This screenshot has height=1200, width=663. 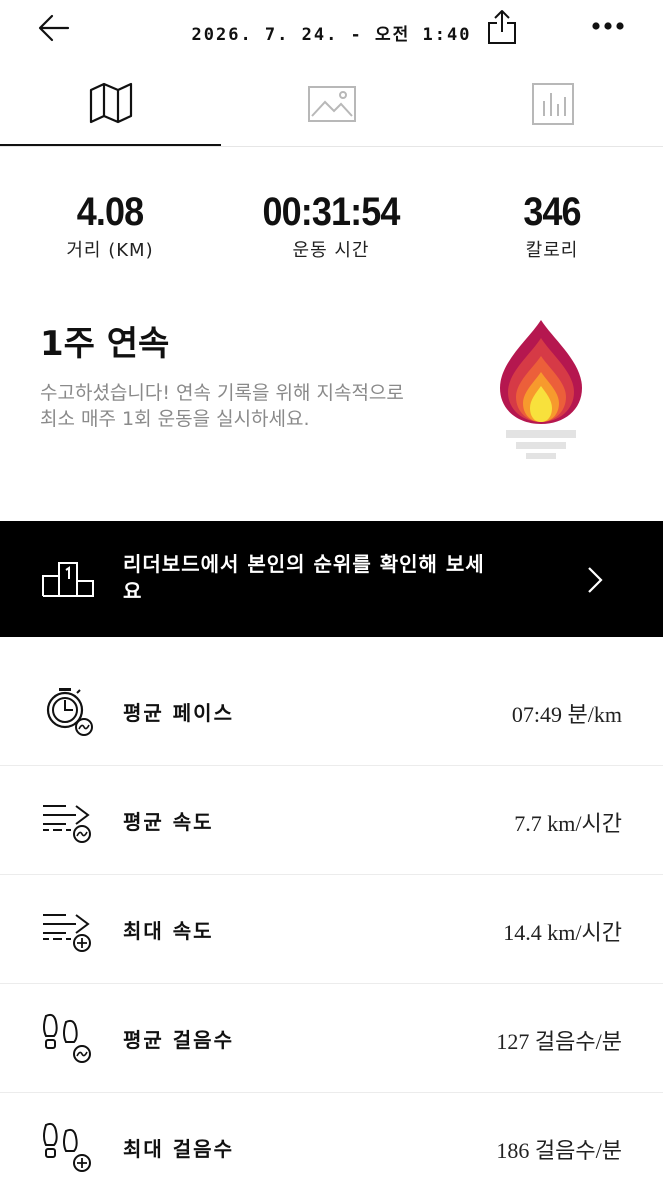 What do you see at coordinates (541, 389) in the screenshot?
I see `torch-flame-icon` at bounding box center [541, 389].